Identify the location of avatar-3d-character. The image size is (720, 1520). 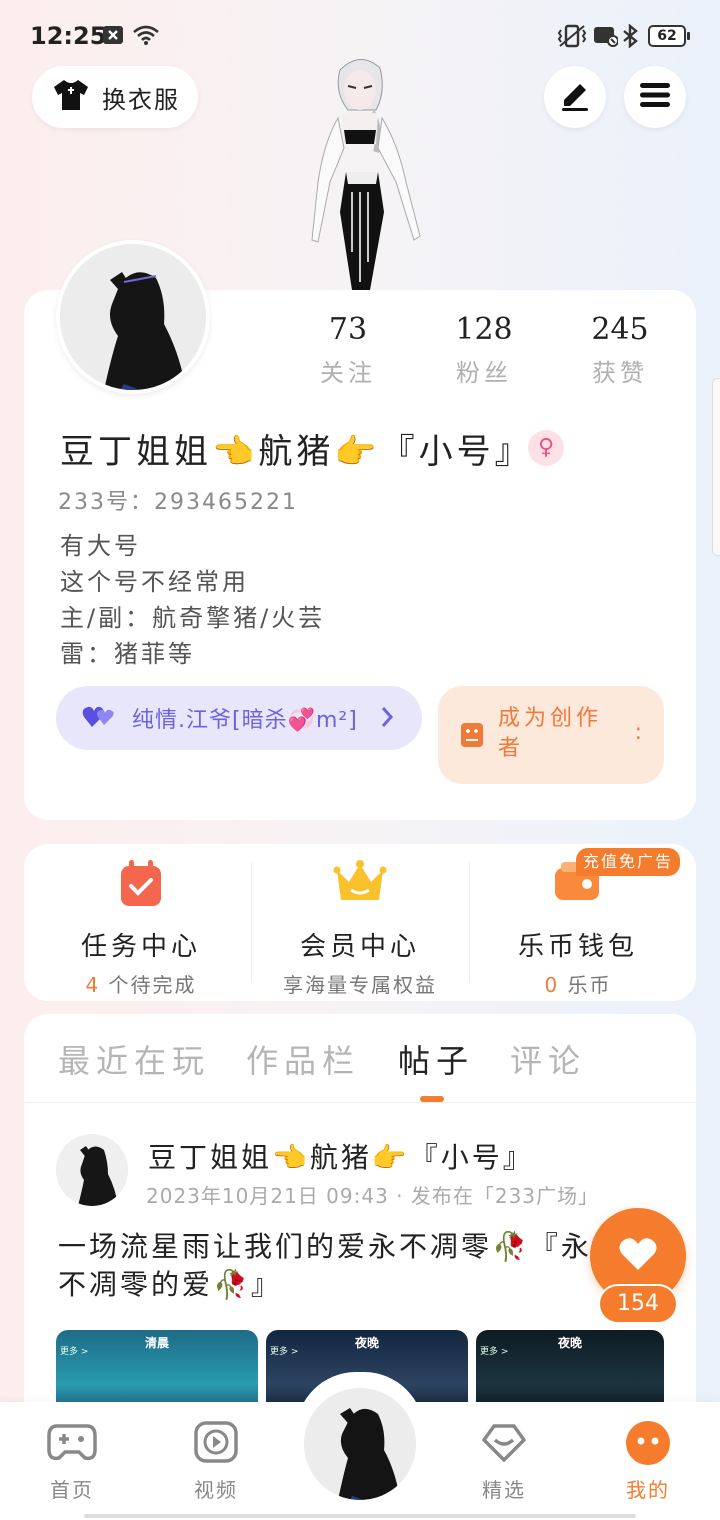
(363, 171).